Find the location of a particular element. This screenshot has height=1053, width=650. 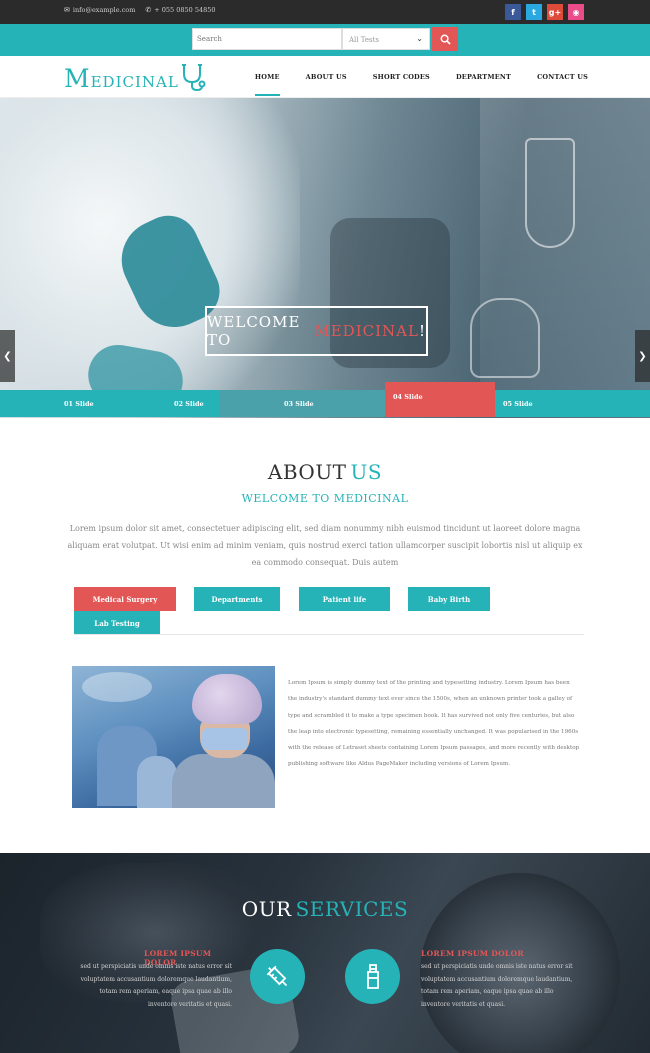

service-right-icon-badge is located at coordinates (372, 976).